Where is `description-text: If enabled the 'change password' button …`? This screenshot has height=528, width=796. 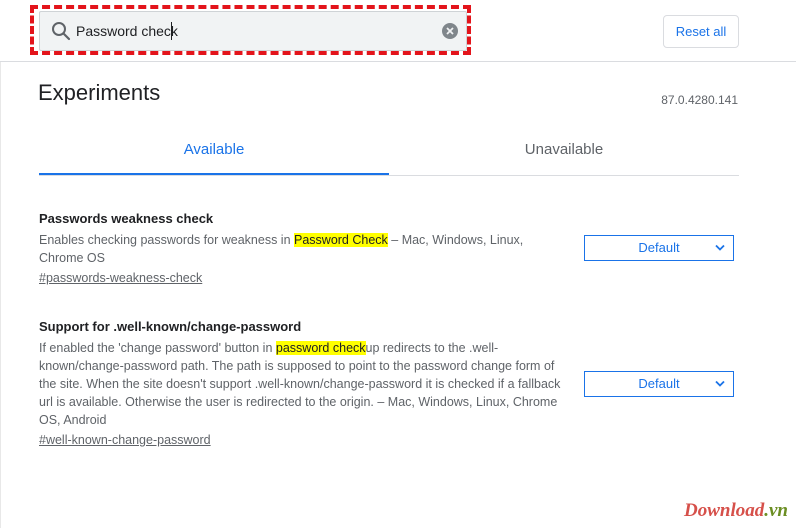 description-text: If enabled the 'change password' button … is located at coordinates (157, 348).